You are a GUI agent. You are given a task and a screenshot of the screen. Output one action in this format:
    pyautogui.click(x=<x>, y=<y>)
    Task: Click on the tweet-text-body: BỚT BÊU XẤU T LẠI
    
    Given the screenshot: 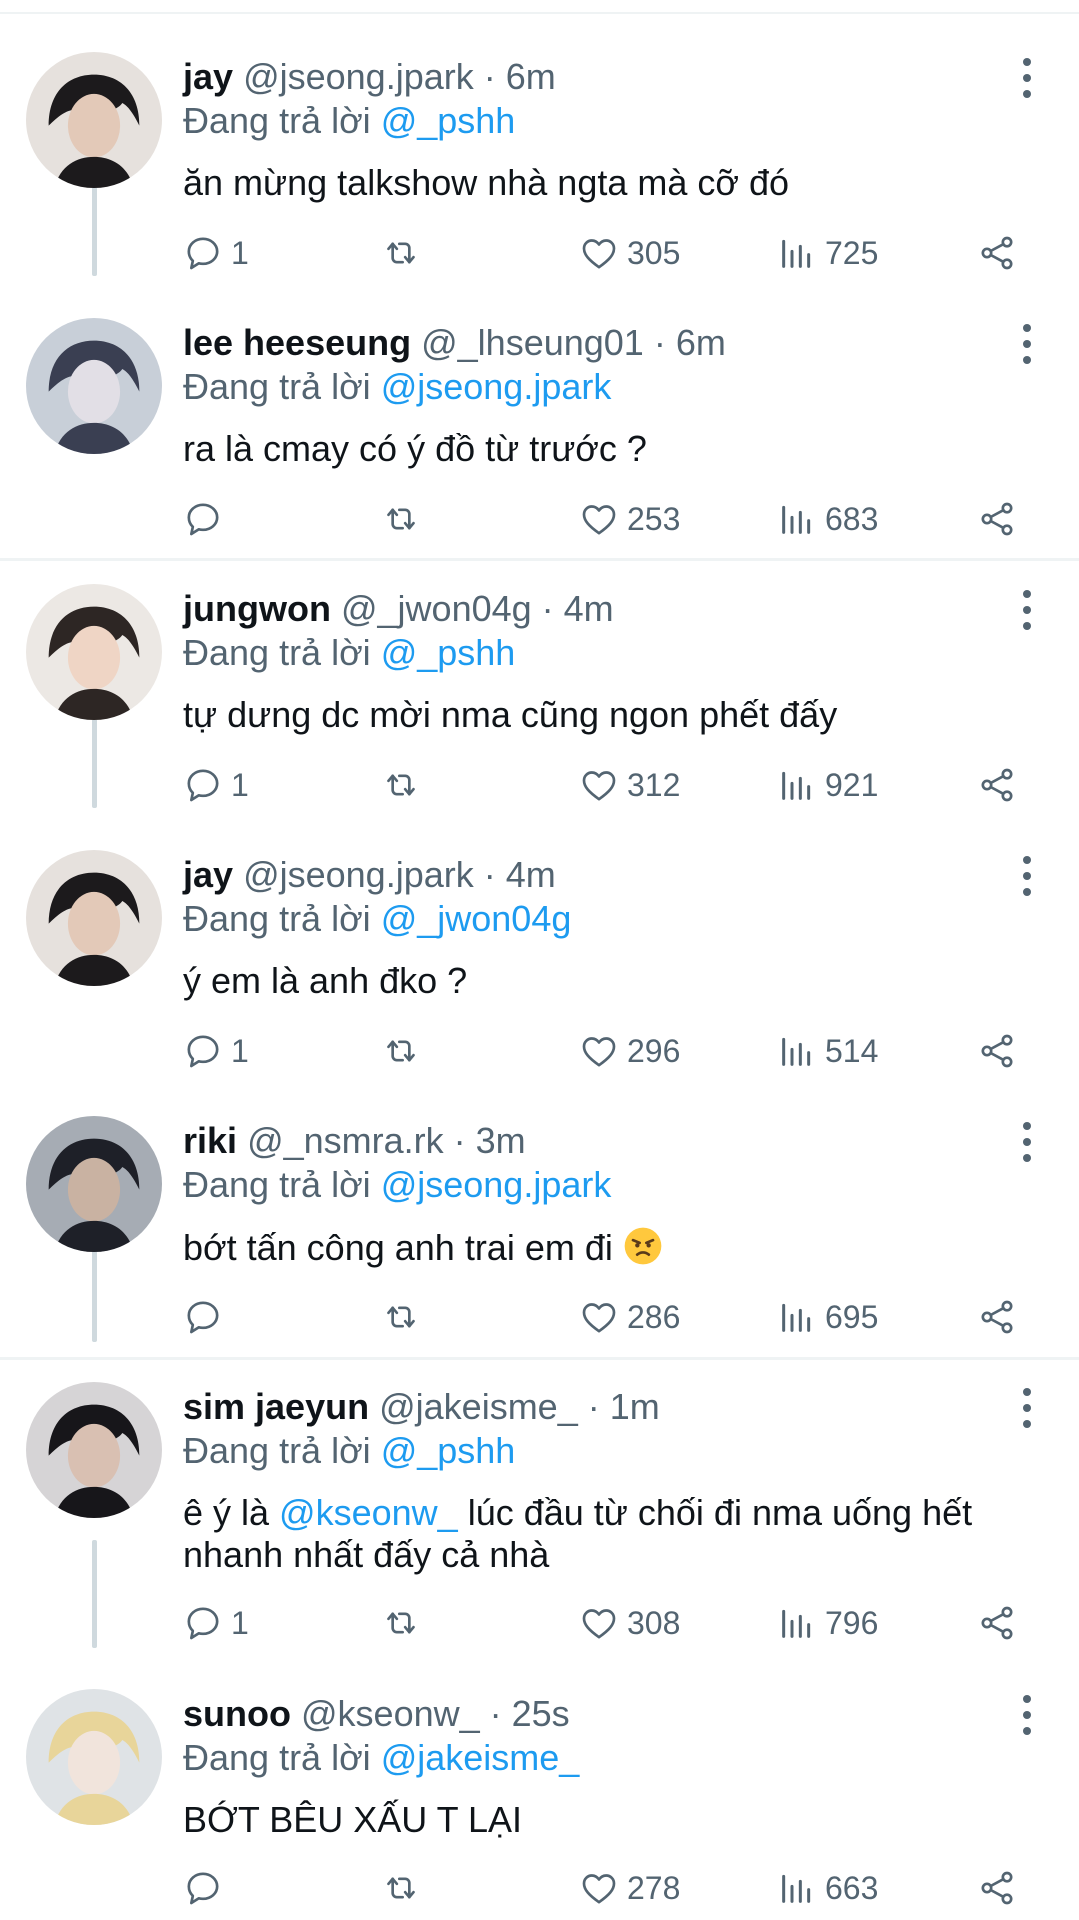 What is the action you would take?
    pyautogui.click(x=352, y=1819)
    